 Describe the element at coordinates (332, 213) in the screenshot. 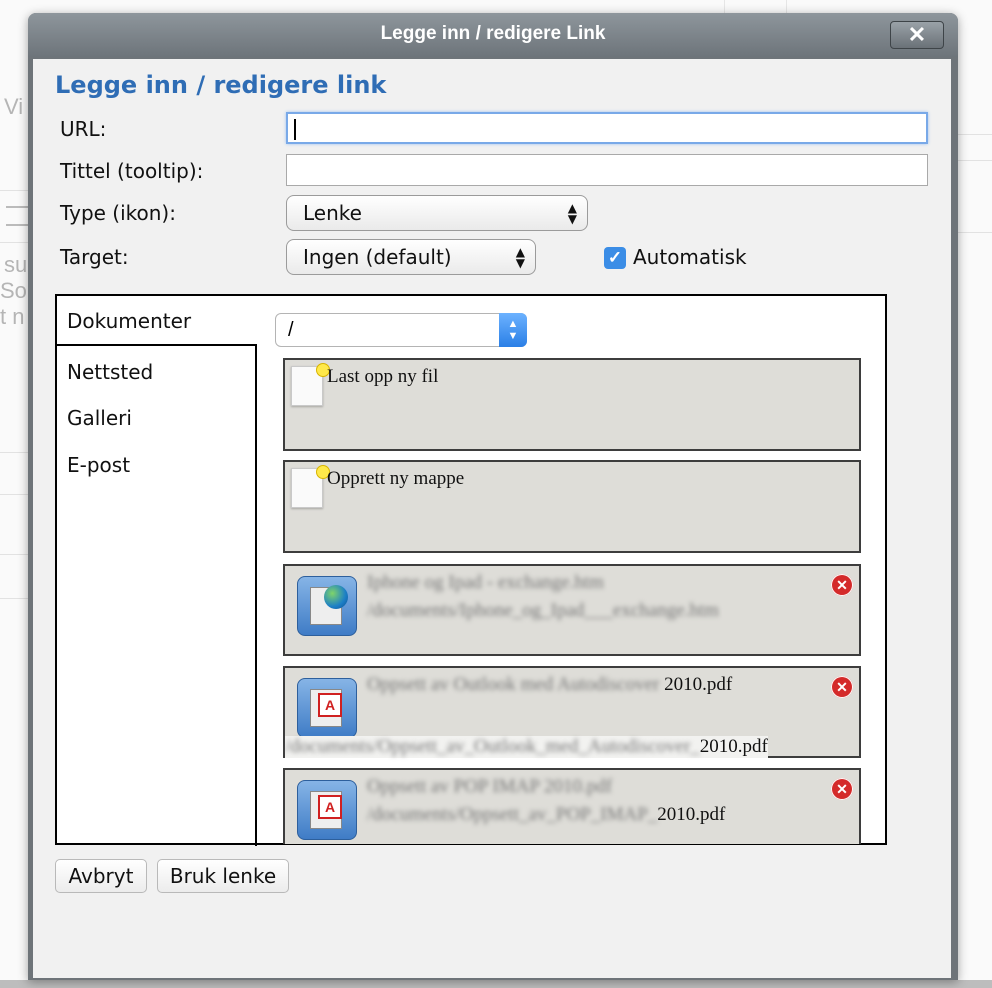

I see `type-selected-value: Lenke` at that location.